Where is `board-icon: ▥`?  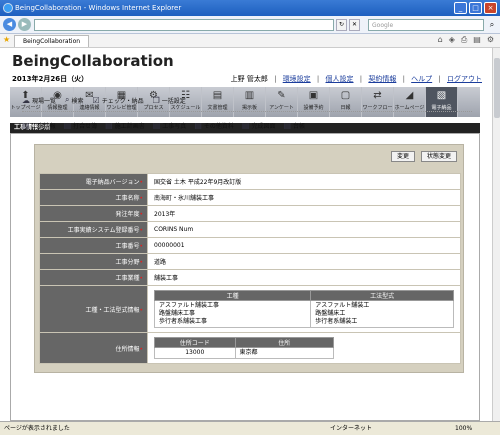
board-icon: ▥ is located at coordinates (249, 95).